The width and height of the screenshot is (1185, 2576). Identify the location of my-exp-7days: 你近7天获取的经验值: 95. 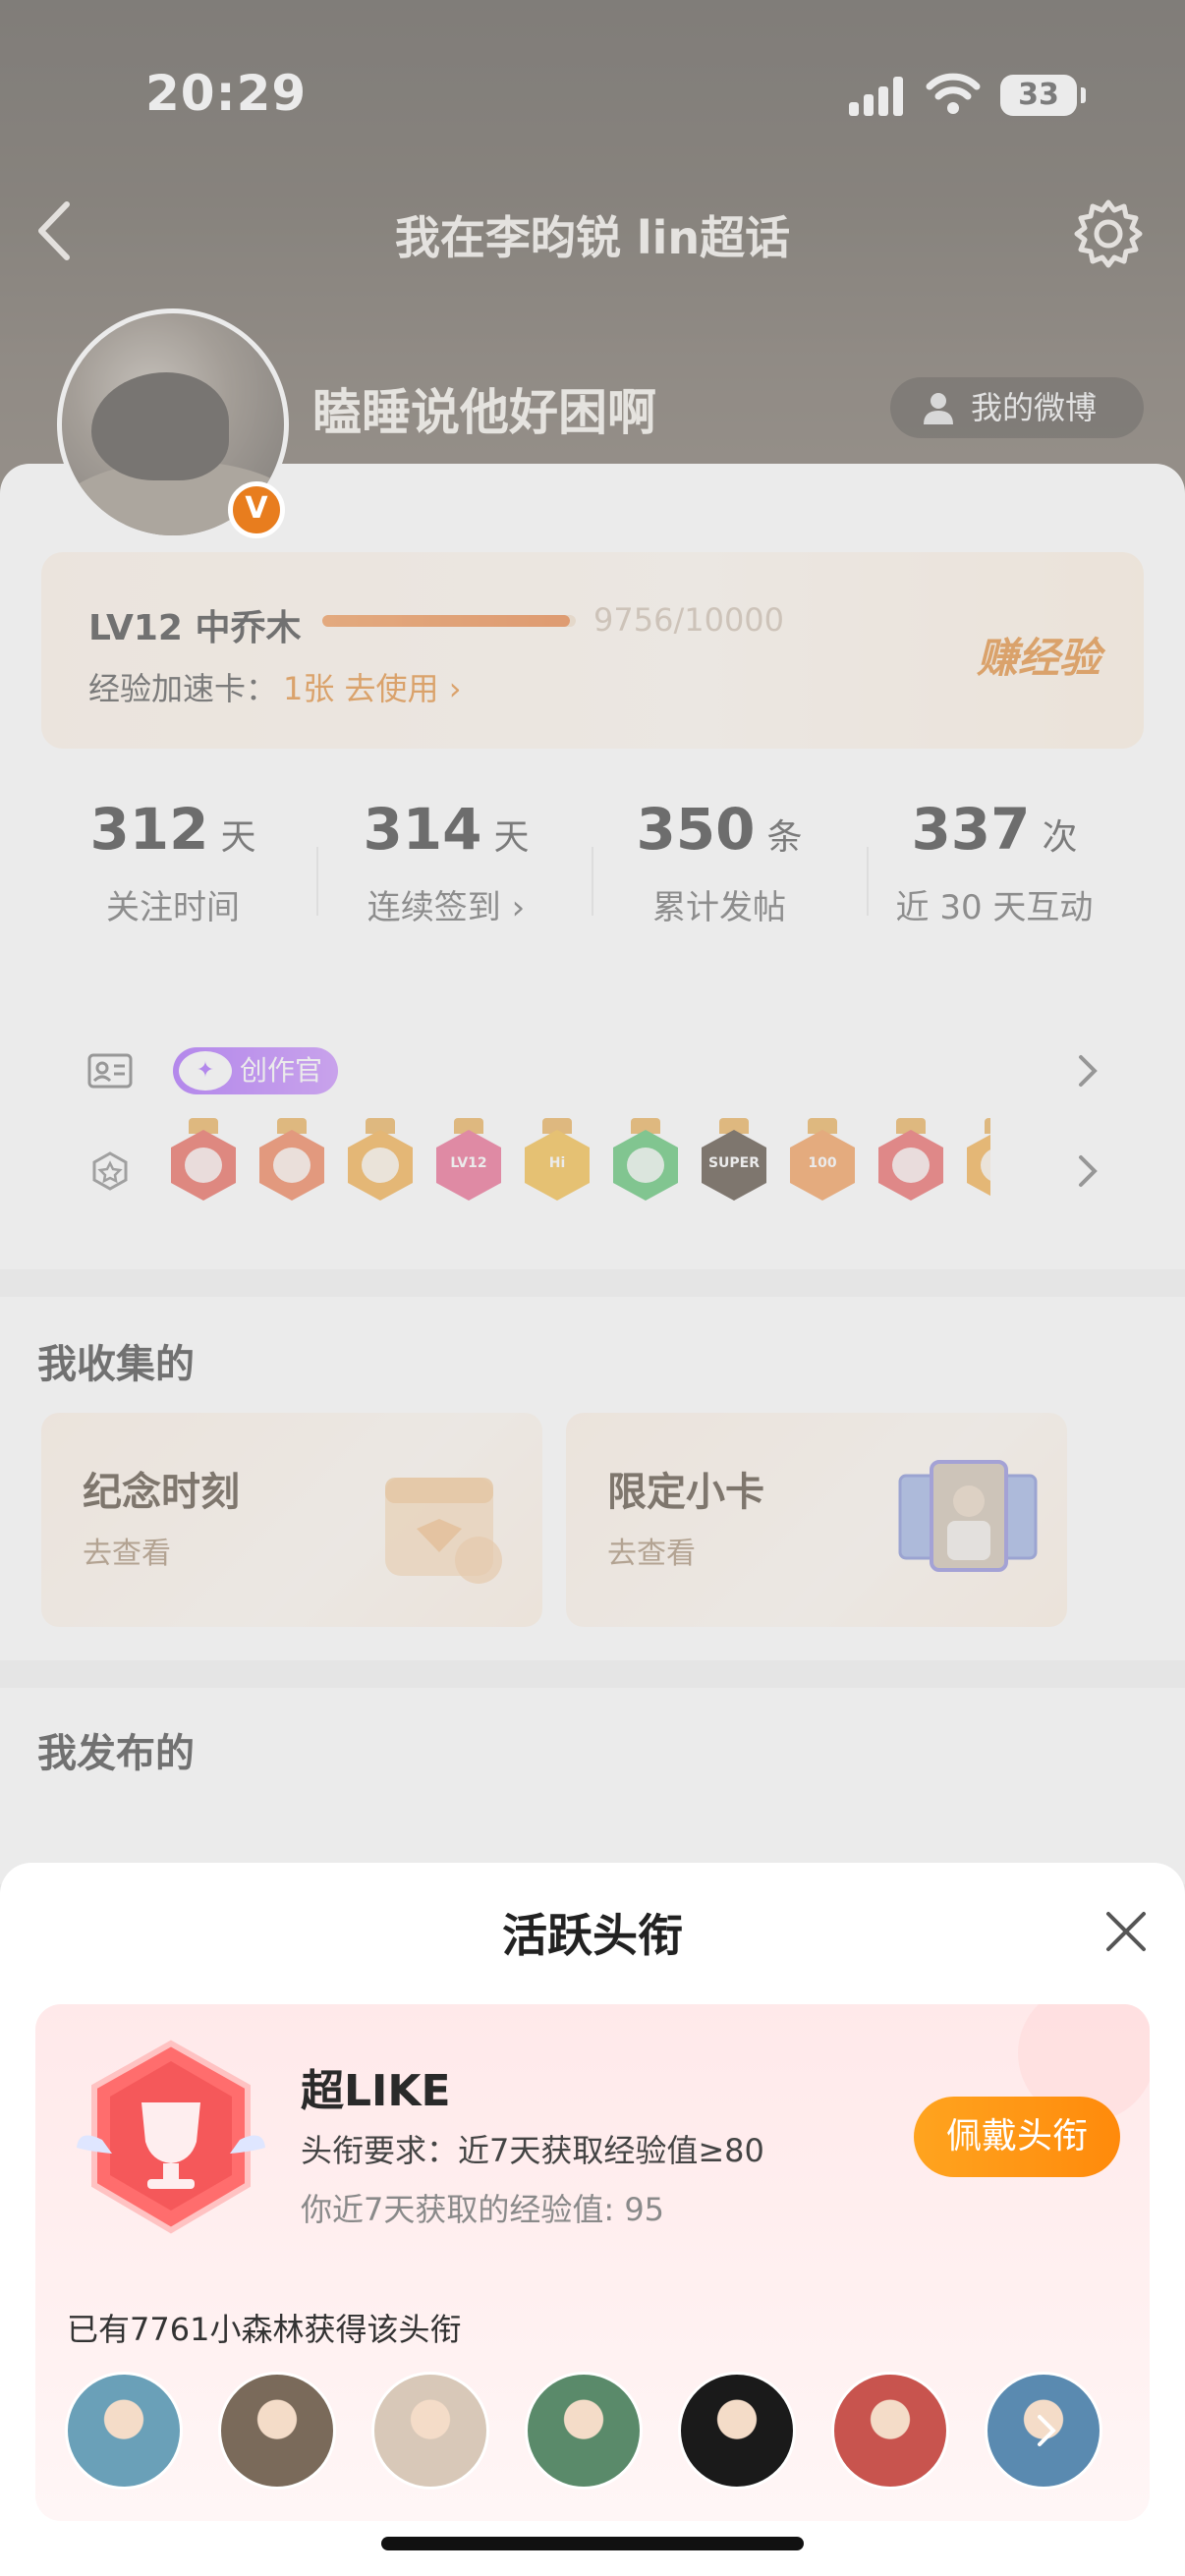
(483, 2209).